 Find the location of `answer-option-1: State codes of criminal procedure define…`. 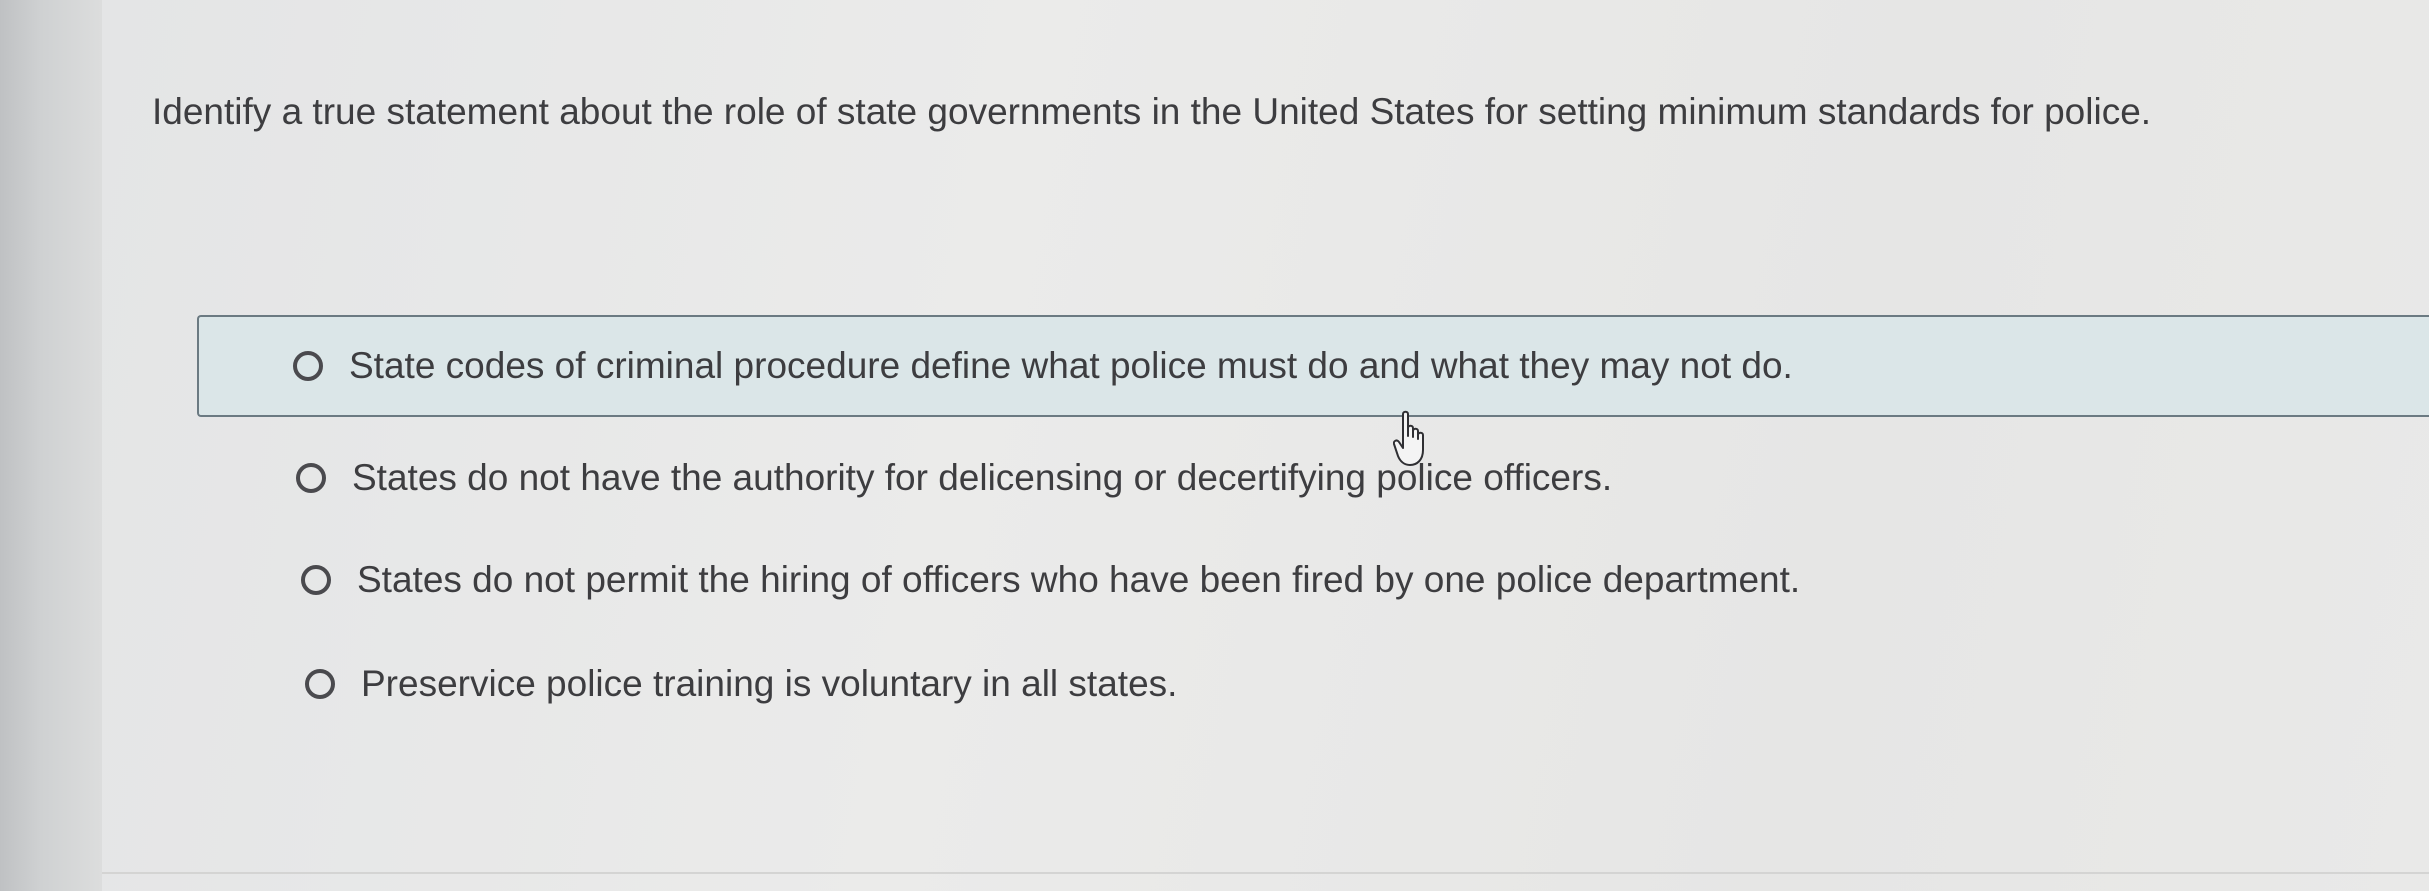

answer-option-1: State codes of criminal procedure define… is located at coordinates (1313, 366).